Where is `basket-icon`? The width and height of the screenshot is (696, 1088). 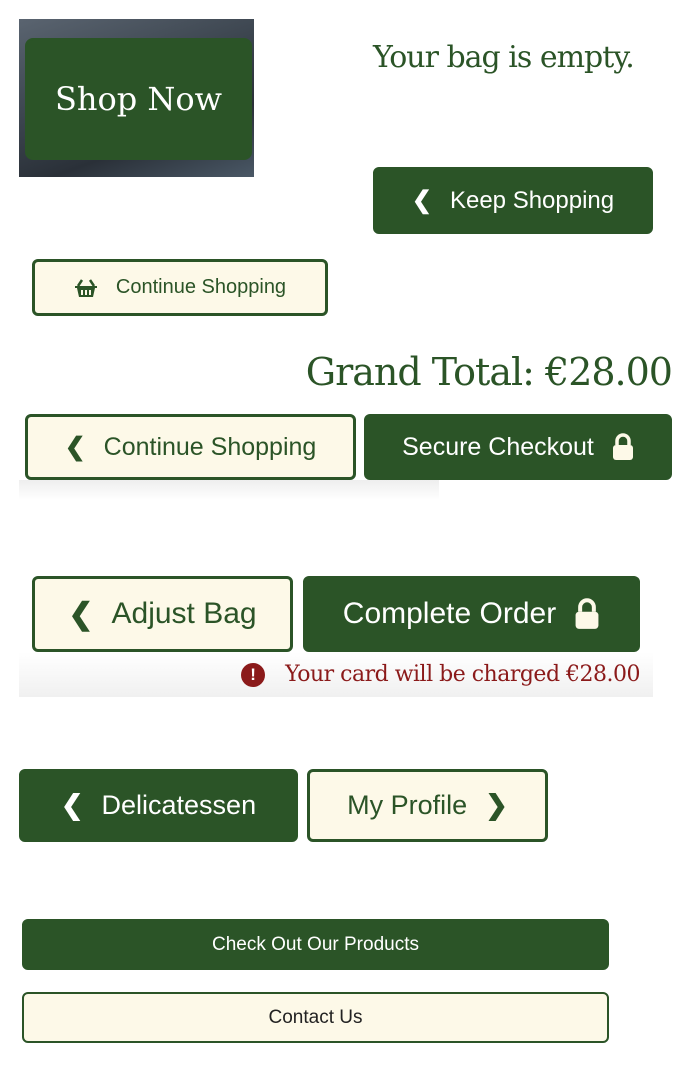
basket-icon is located at coordinates (85, 287).